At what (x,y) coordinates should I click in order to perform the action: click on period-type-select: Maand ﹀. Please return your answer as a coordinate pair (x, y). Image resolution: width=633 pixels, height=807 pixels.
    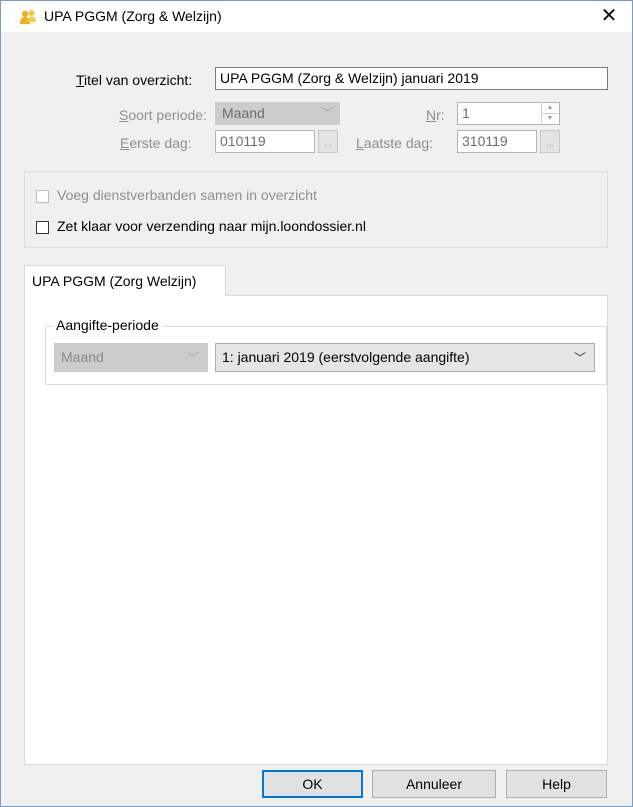
    Looking at the image, I should click on (131, 357).